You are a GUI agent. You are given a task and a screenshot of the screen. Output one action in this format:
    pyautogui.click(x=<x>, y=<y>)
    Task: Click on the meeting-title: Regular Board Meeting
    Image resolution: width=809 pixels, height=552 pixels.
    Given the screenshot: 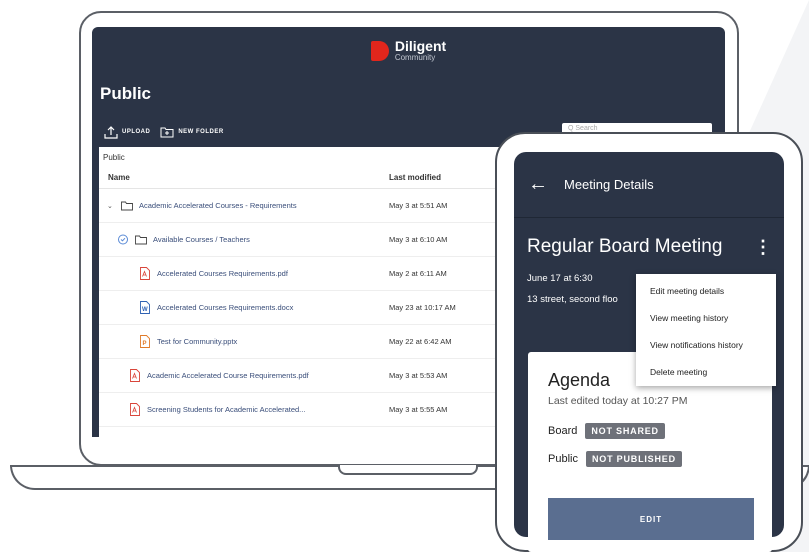 What is the action you would take?
    pyautogui.click(x=625, y=246)
    